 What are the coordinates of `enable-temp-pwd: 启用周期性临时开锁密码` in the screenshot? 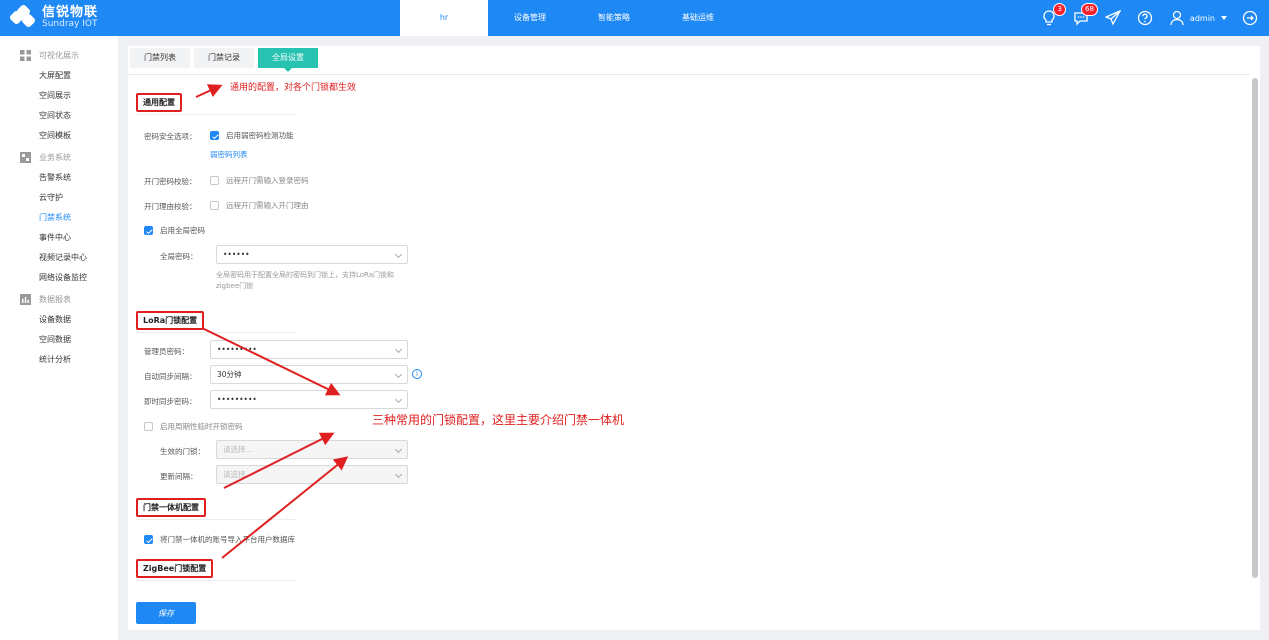 It's located at (193, 426).